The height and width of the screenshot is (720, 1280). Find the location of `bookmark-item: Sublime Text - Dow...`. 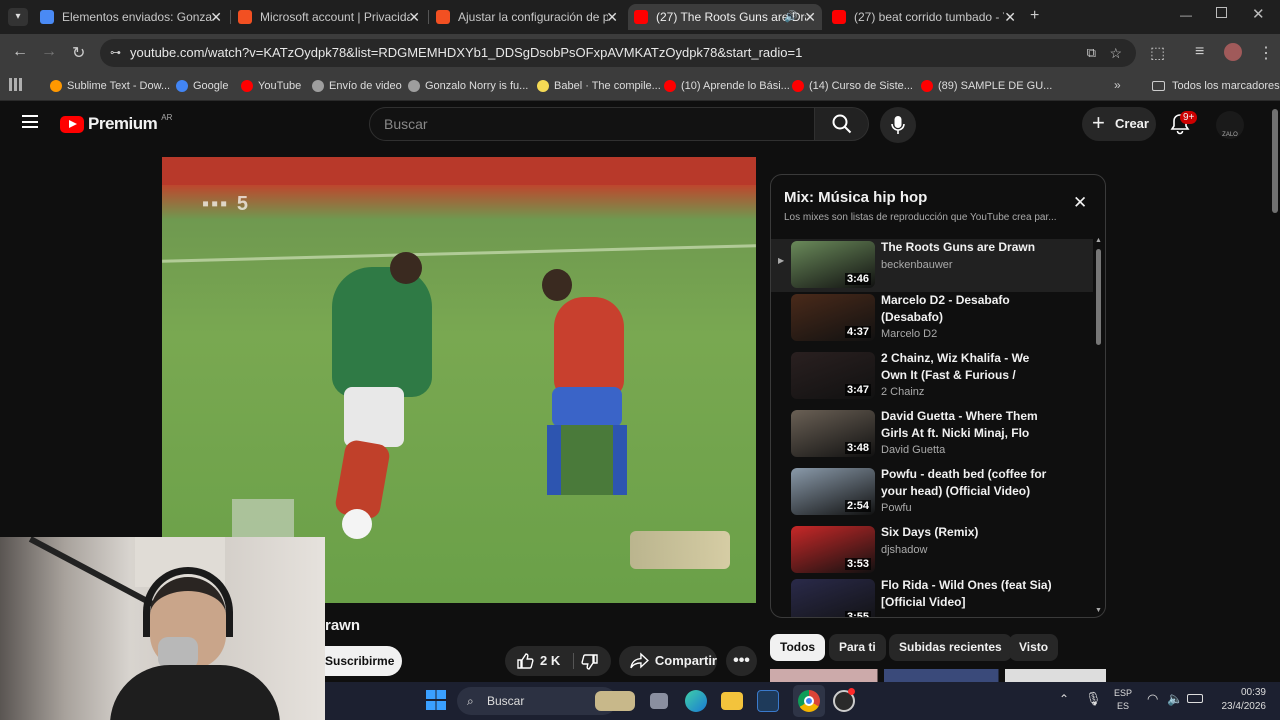

bookmark-item: Sublime Text - Dow... is located at coordinates (110, 86).